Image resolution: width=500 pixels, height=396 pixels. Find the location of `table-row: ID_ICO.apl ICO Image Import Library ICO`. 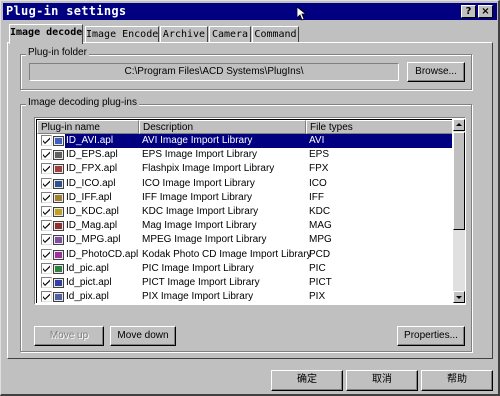

table-row: ID_ICO.apl ICO Image Import Library ICO is located at coordinates (244, 184).